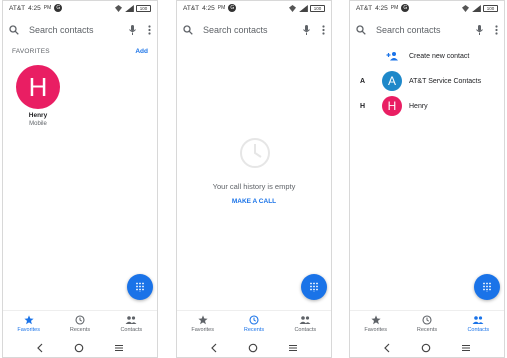  What do you see at coordinates (38, 115) in the screenshot?
I see `favorite-name: Henry` at bounding box center [38, 115].